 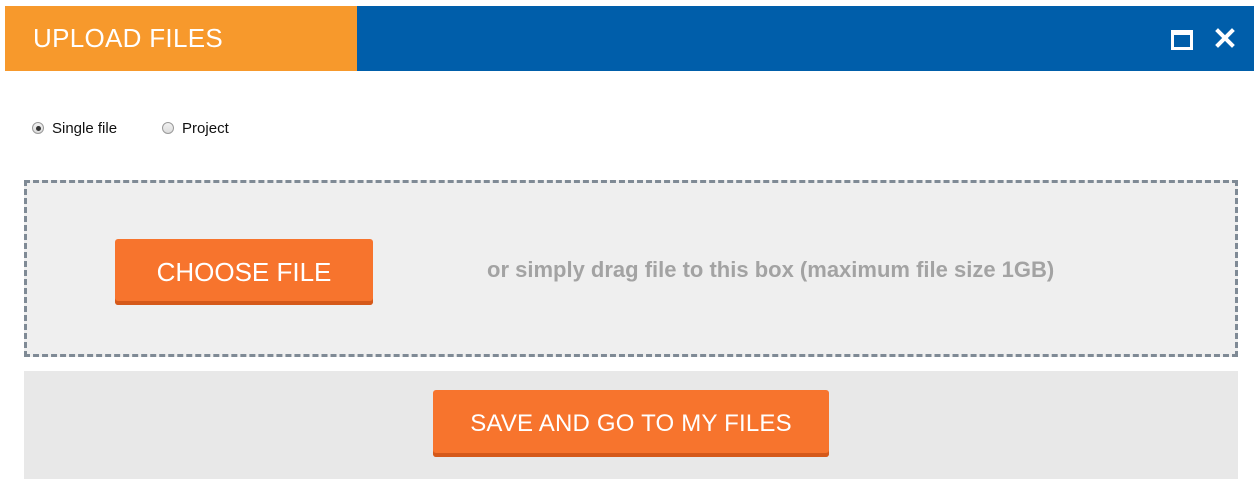 I want to click on close-icon, so click(x=1225, y=38).